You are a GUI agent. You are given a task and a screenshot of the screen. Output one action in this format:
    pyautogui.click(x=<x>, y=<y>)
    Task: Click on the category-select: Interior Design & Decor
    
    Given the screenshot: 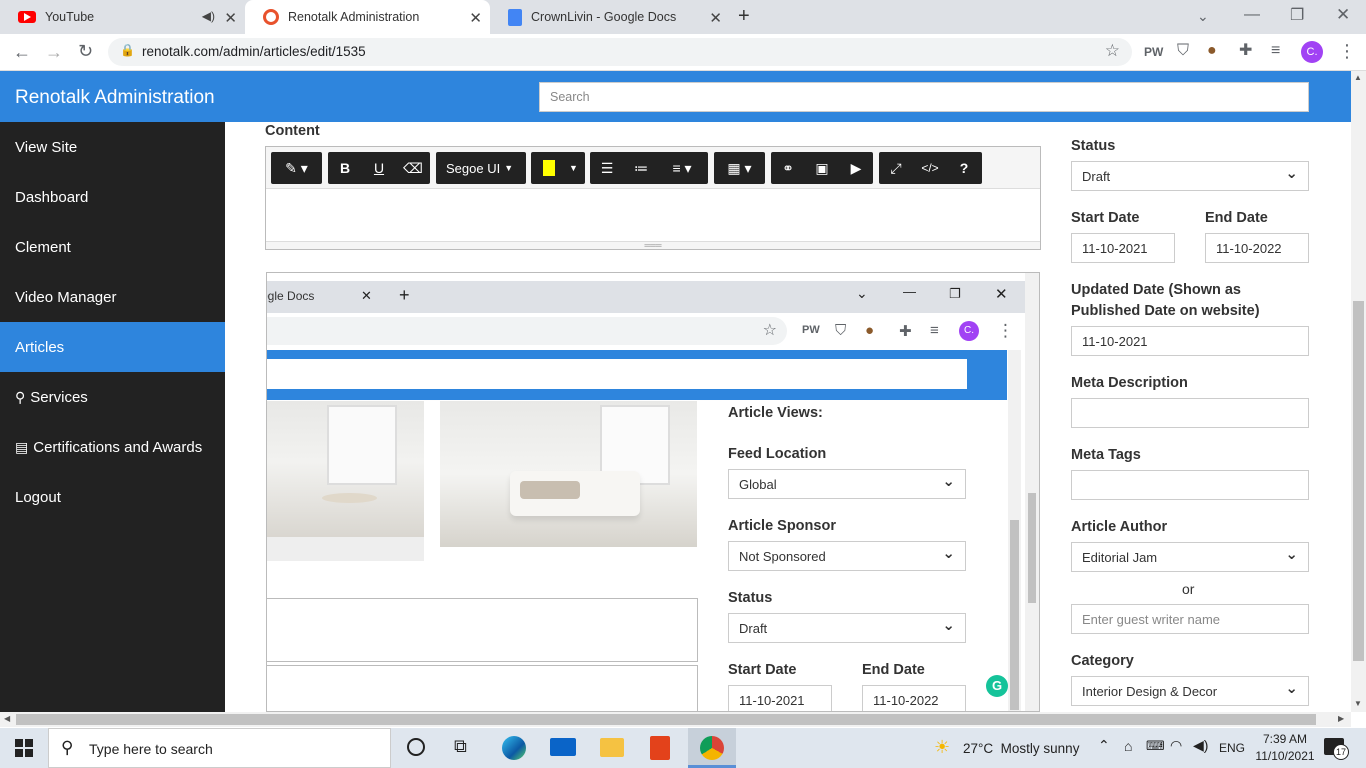 What is the action you would take?
    pyautogui.click(x=1190, y=691)
    